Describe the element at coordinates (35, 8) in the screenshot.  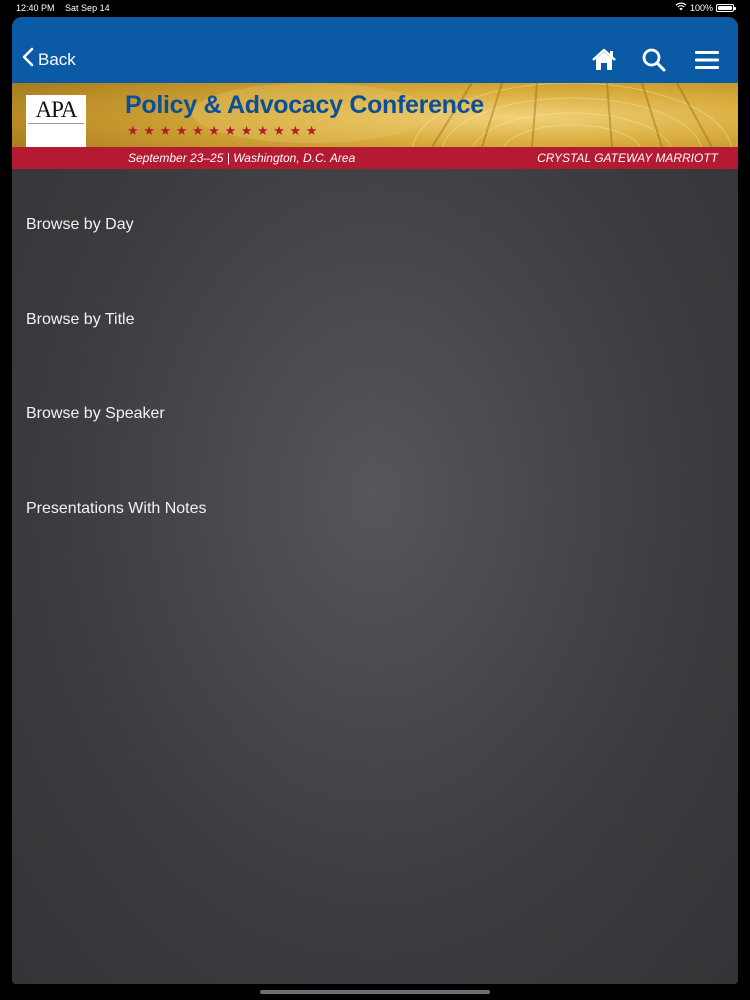
I see `status-time: 12:40 PM` at that location.